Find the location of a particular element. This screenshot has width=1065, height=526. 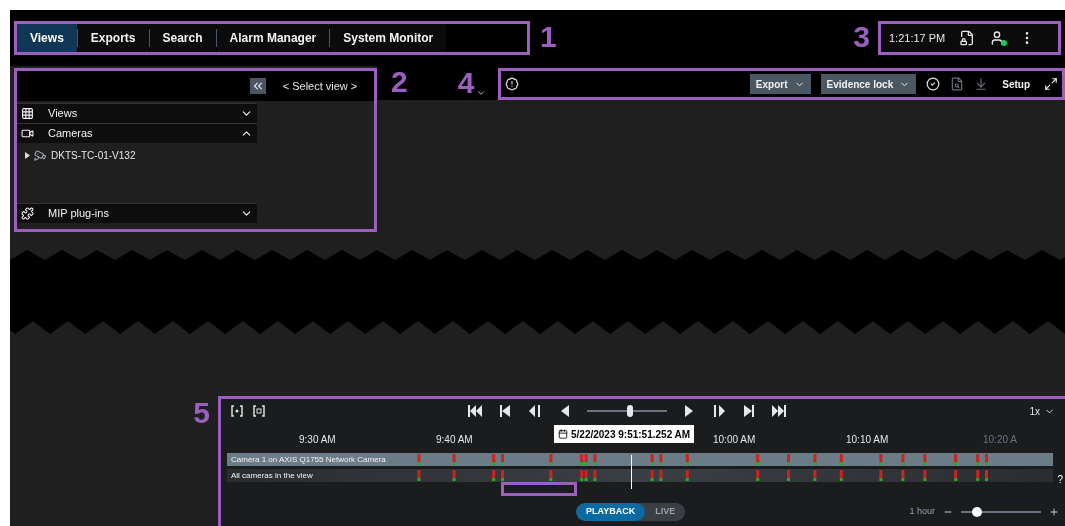

annotation-number: 3 is located at coordinates (861, 36).